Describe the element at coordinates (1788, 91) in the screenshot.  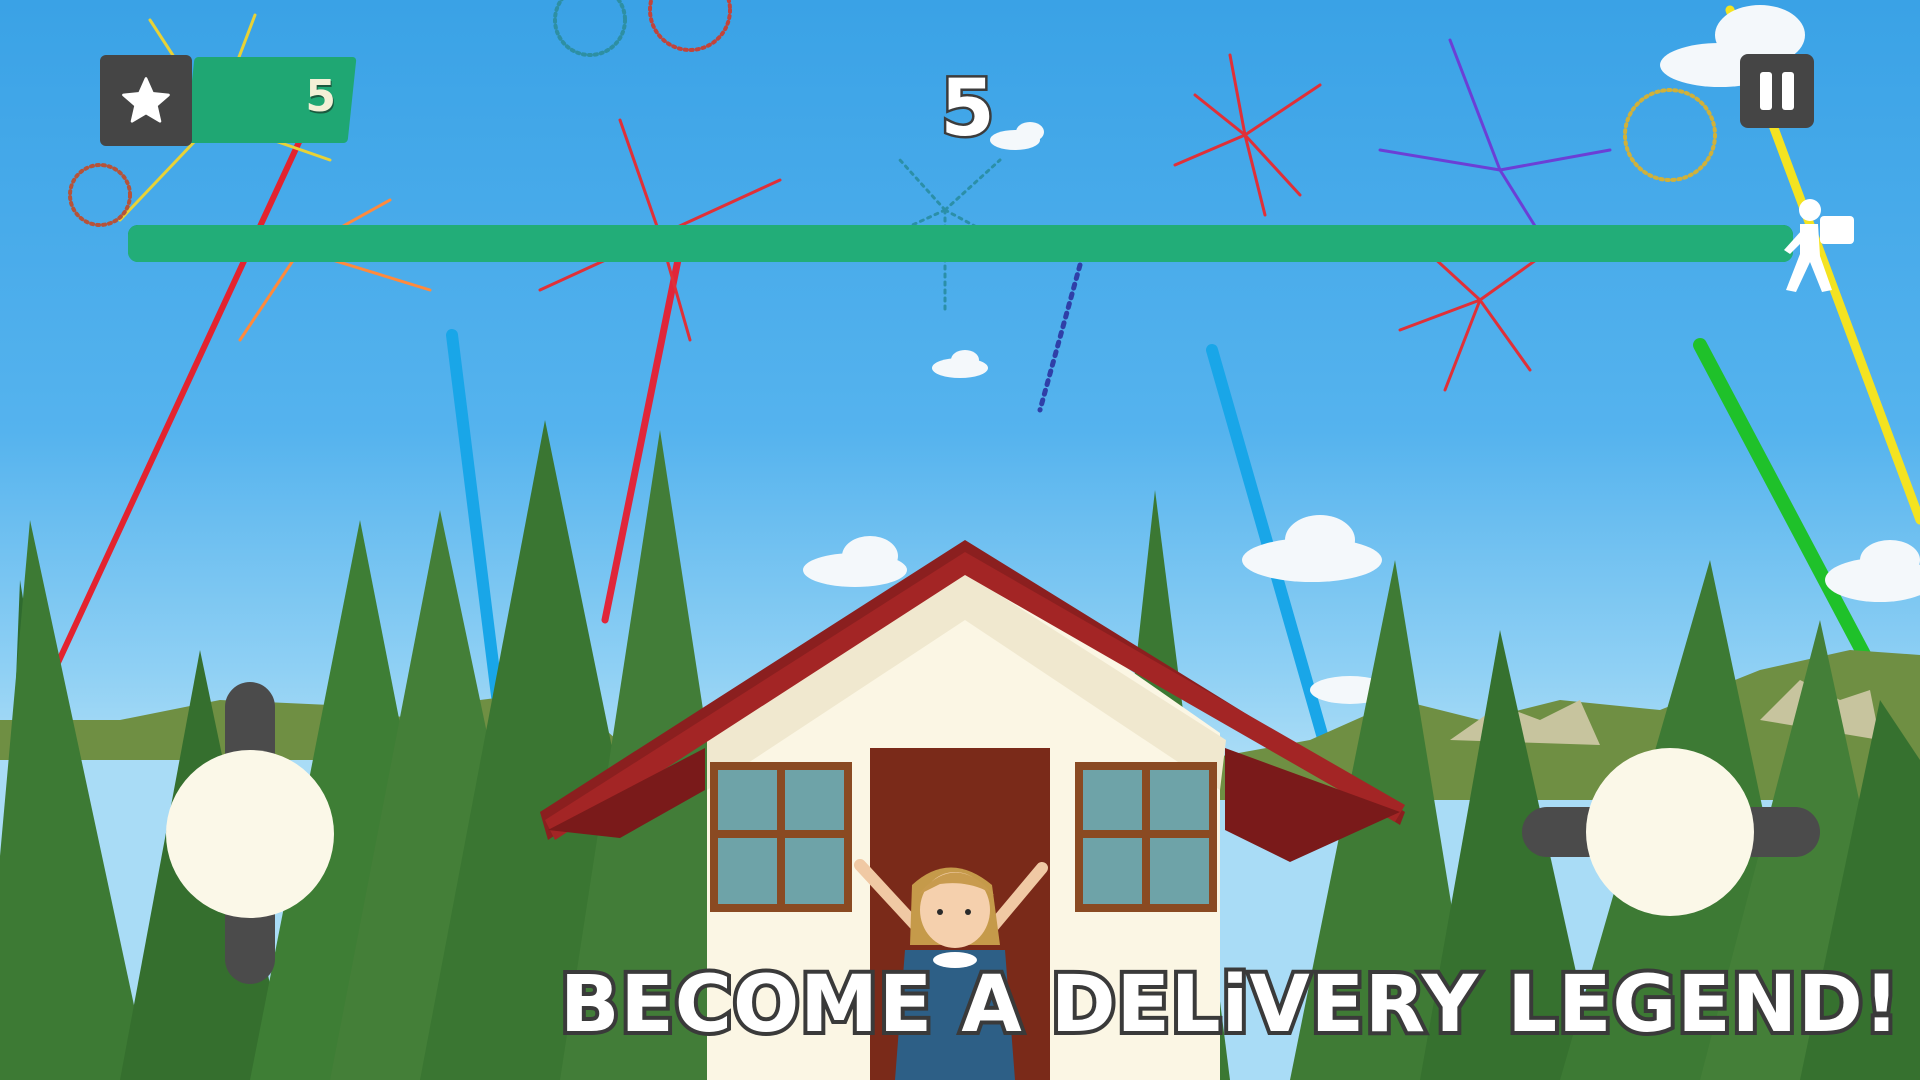
I see `pause-icon-bar-right` at that location.